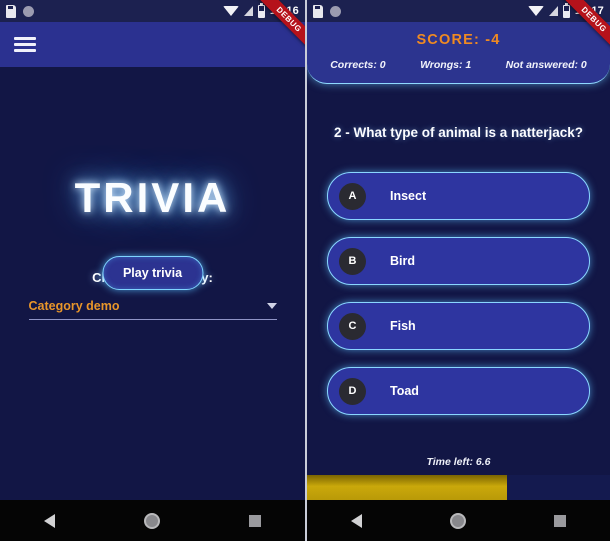  I want to click on status-bar-clock: 10:17, so click(589, 11).